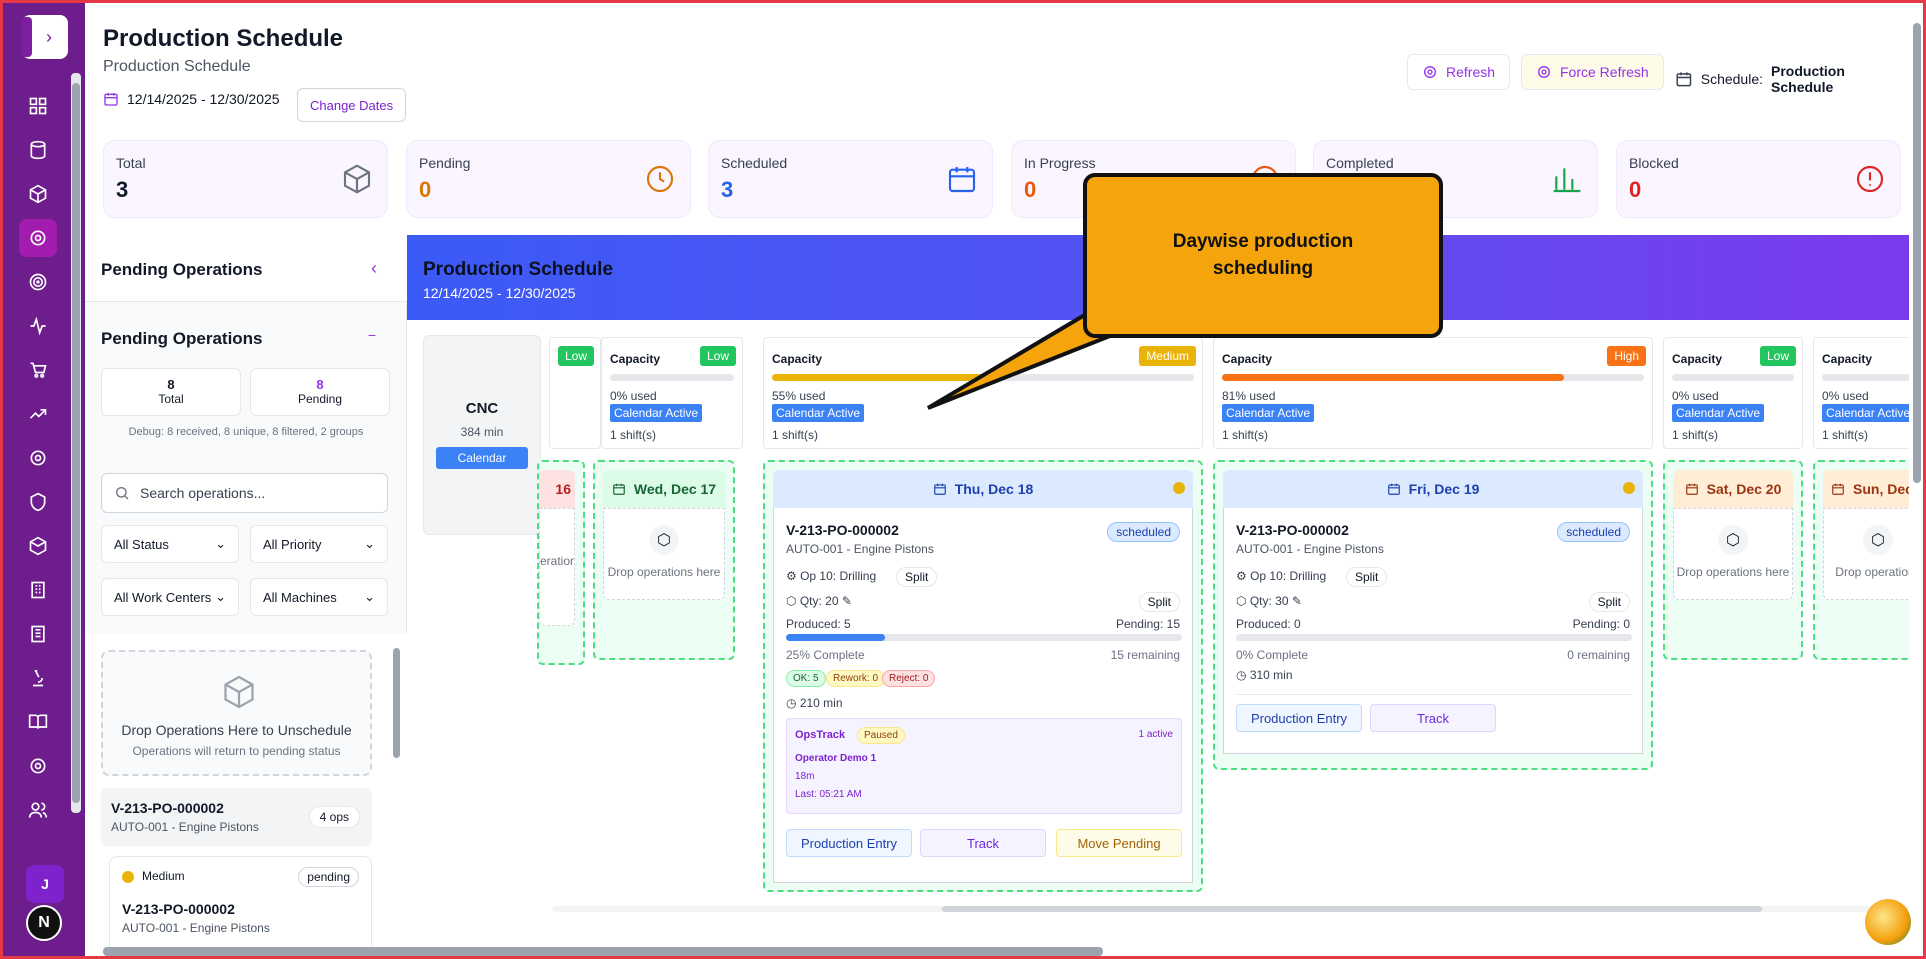  Describe the element at coordinates (1861, 560) in the screenshot. I see `day-column-dec-21: Sun, Dec ⬡Drop operations` at that location.